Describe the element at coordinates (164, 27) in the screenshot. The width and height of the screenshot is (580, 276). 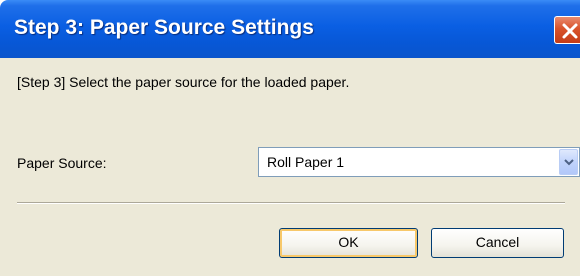
I see `dialog-title: Step 3: Paper Source Settings` at that location.